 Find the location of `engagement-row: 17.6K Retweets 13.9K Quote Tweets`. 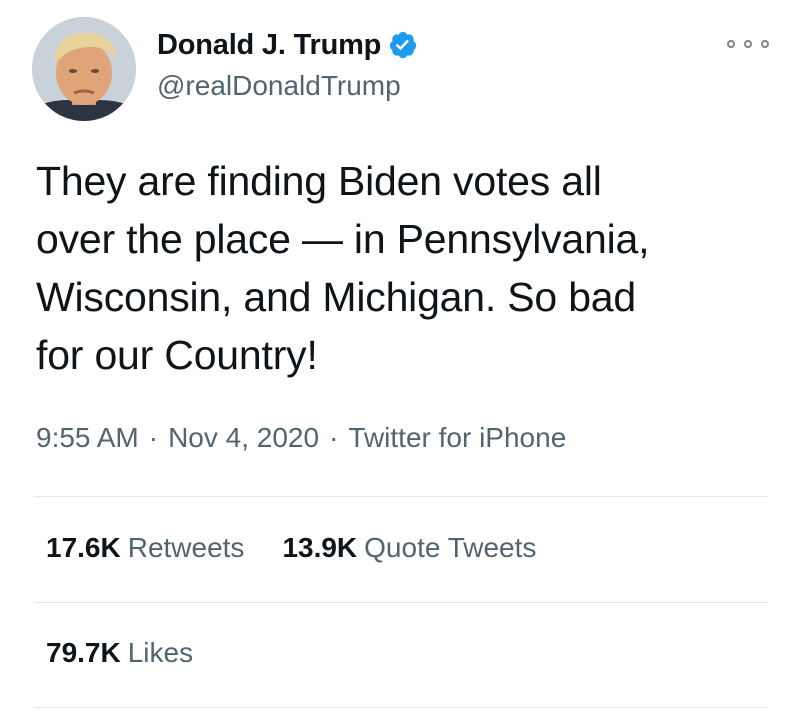

engagement-row: 17.6K Retweets 13.9K Quote Tweets is located at coordinates (310, 548).